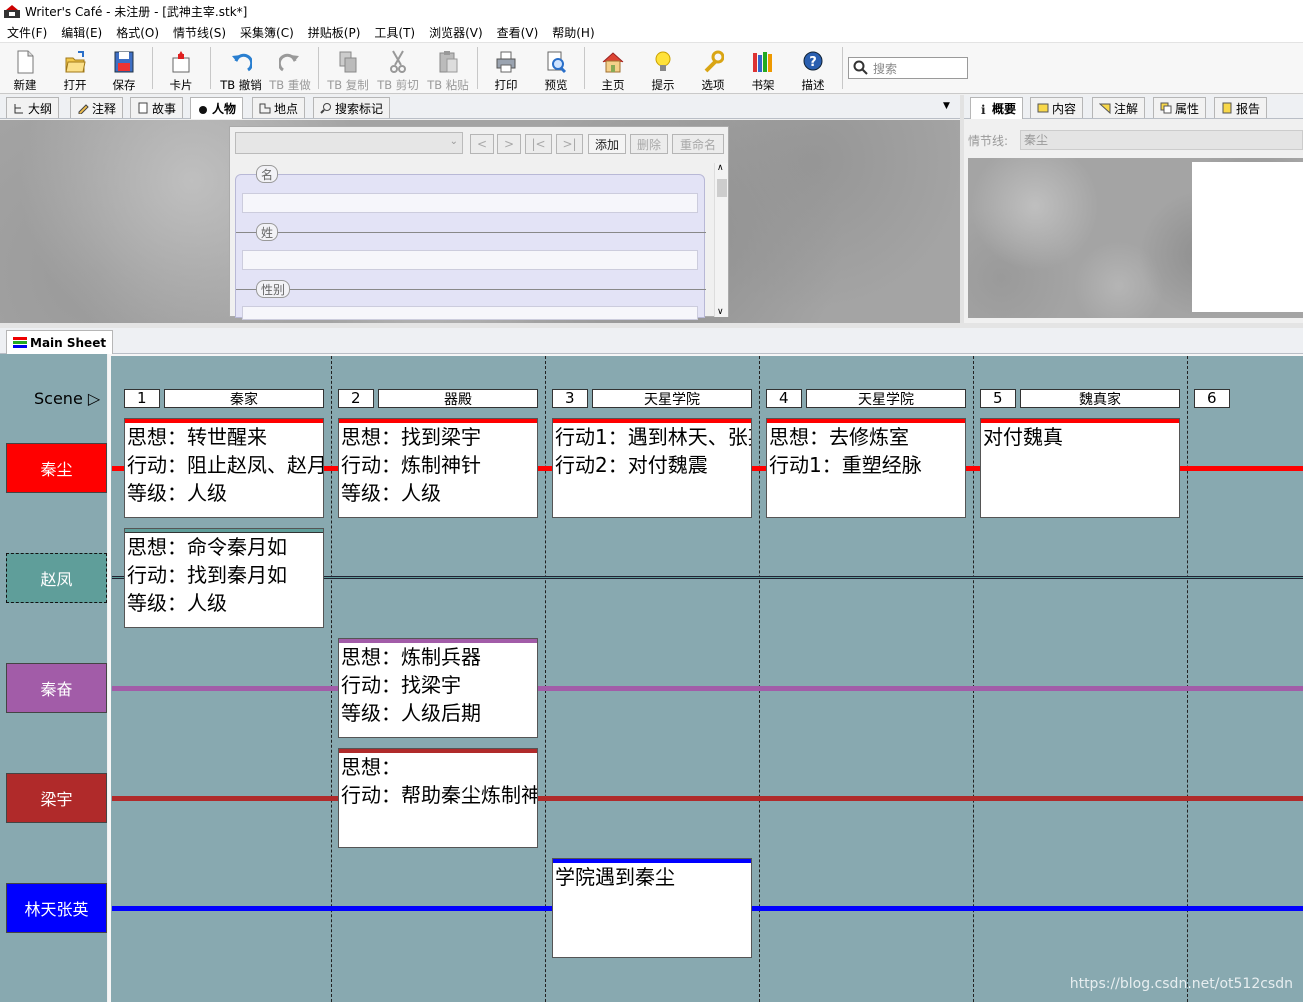 Image resolution: width=1303 pixels, height=1002 pixels. I want to click on right-tab-row: i 概要 内容 注解 属性 报告, so click(1133, 107).